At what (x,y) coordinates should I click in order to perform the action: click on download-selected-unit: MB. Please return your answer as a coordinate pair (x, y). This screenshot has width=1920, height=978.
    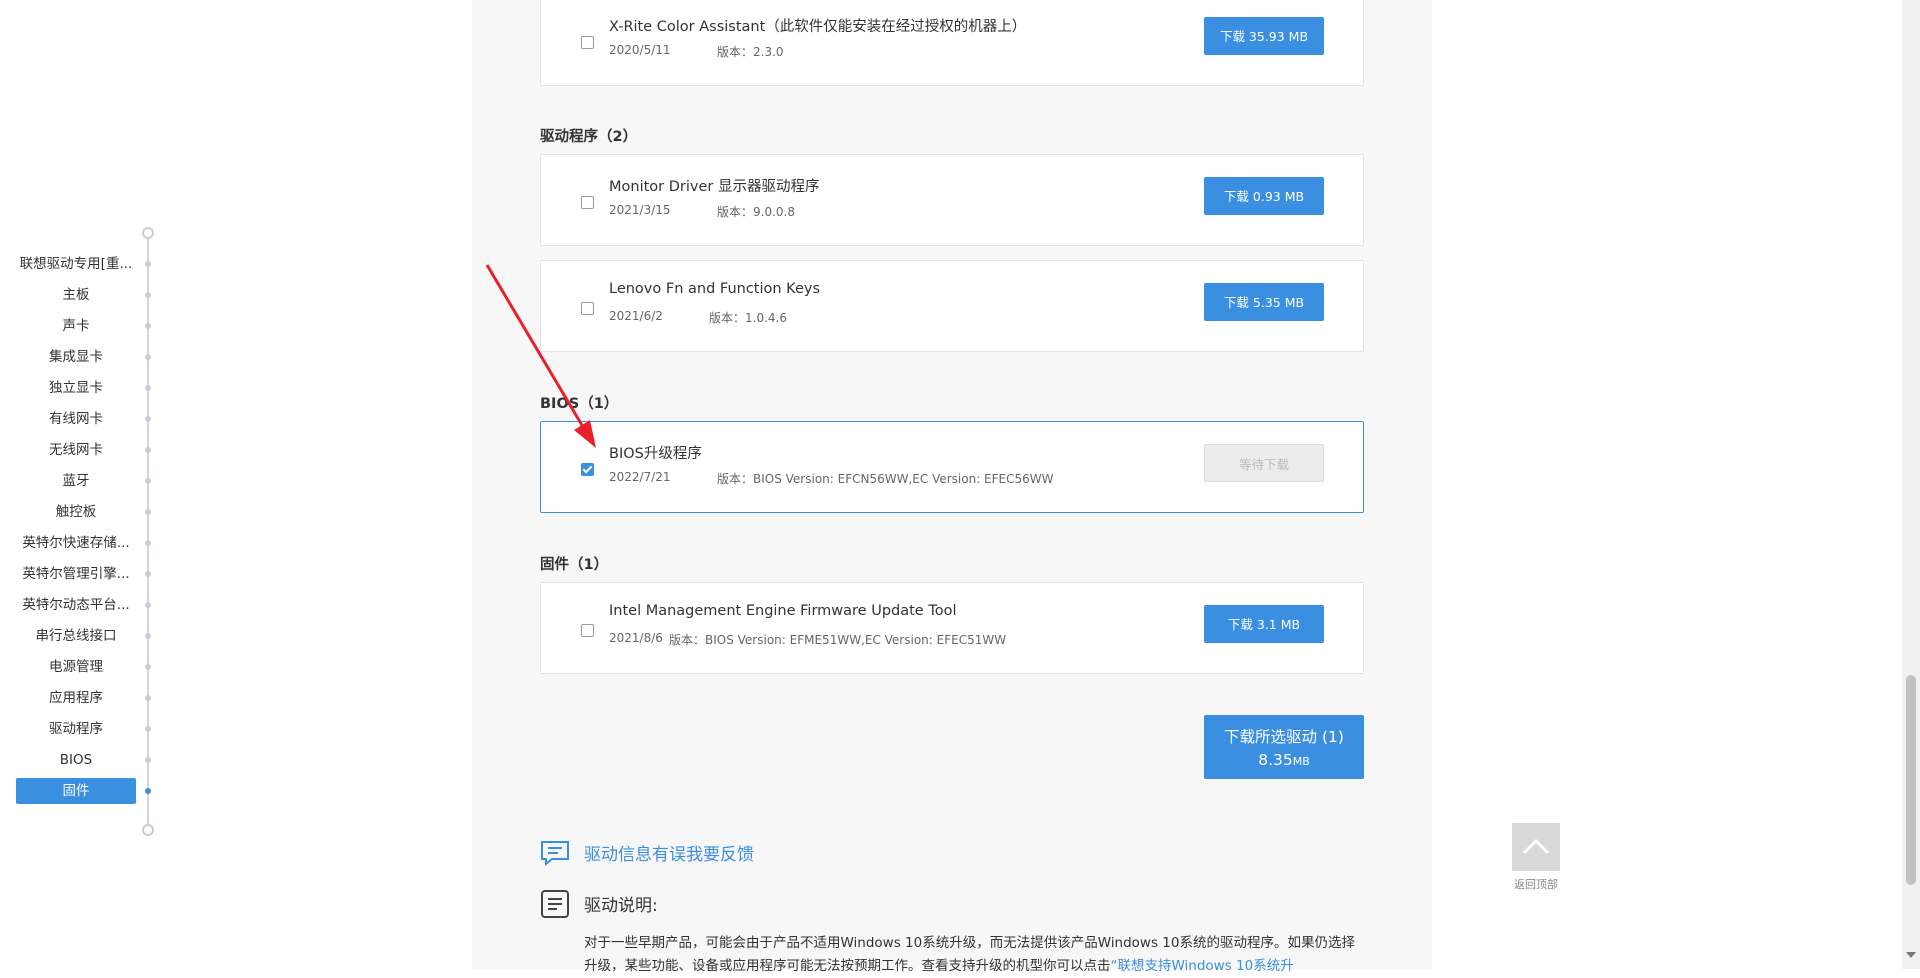
    Looking at the image, I should click on (1301, 761).